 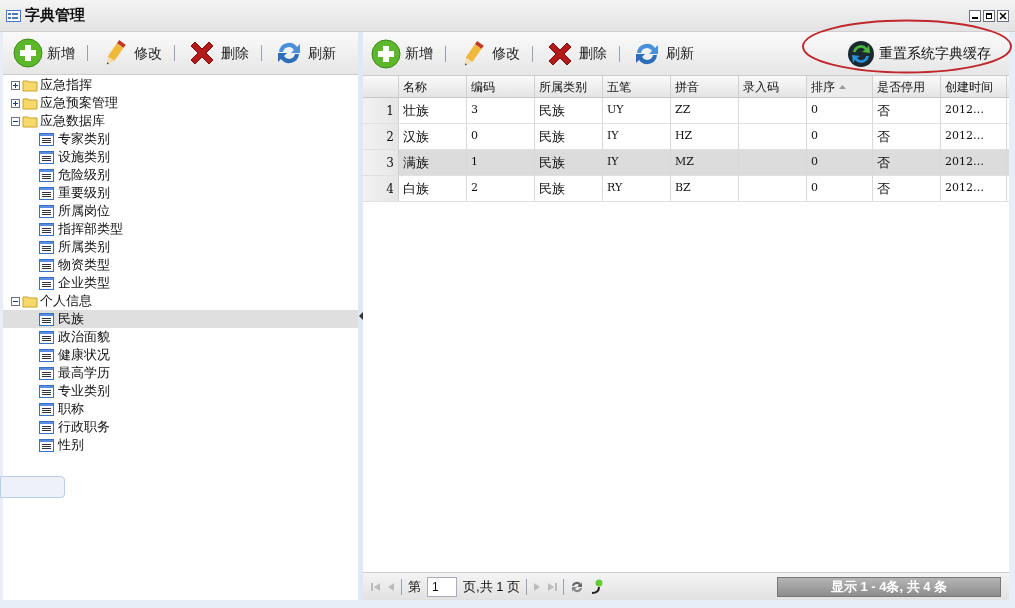 I want to click on column-header: 创建时间, so click(x=974, y=86).